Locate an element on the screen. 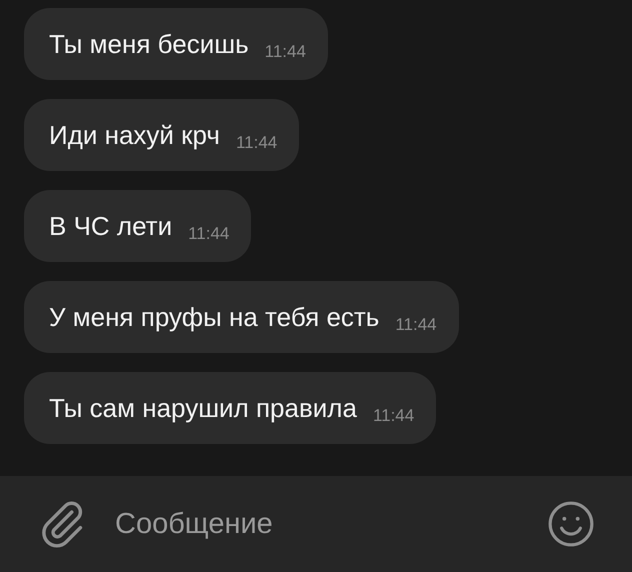 Image resolution: width=632 pixels, height=572 pixels. message-text: Ты сам нарушил правила is located at coordinates (203, 408).